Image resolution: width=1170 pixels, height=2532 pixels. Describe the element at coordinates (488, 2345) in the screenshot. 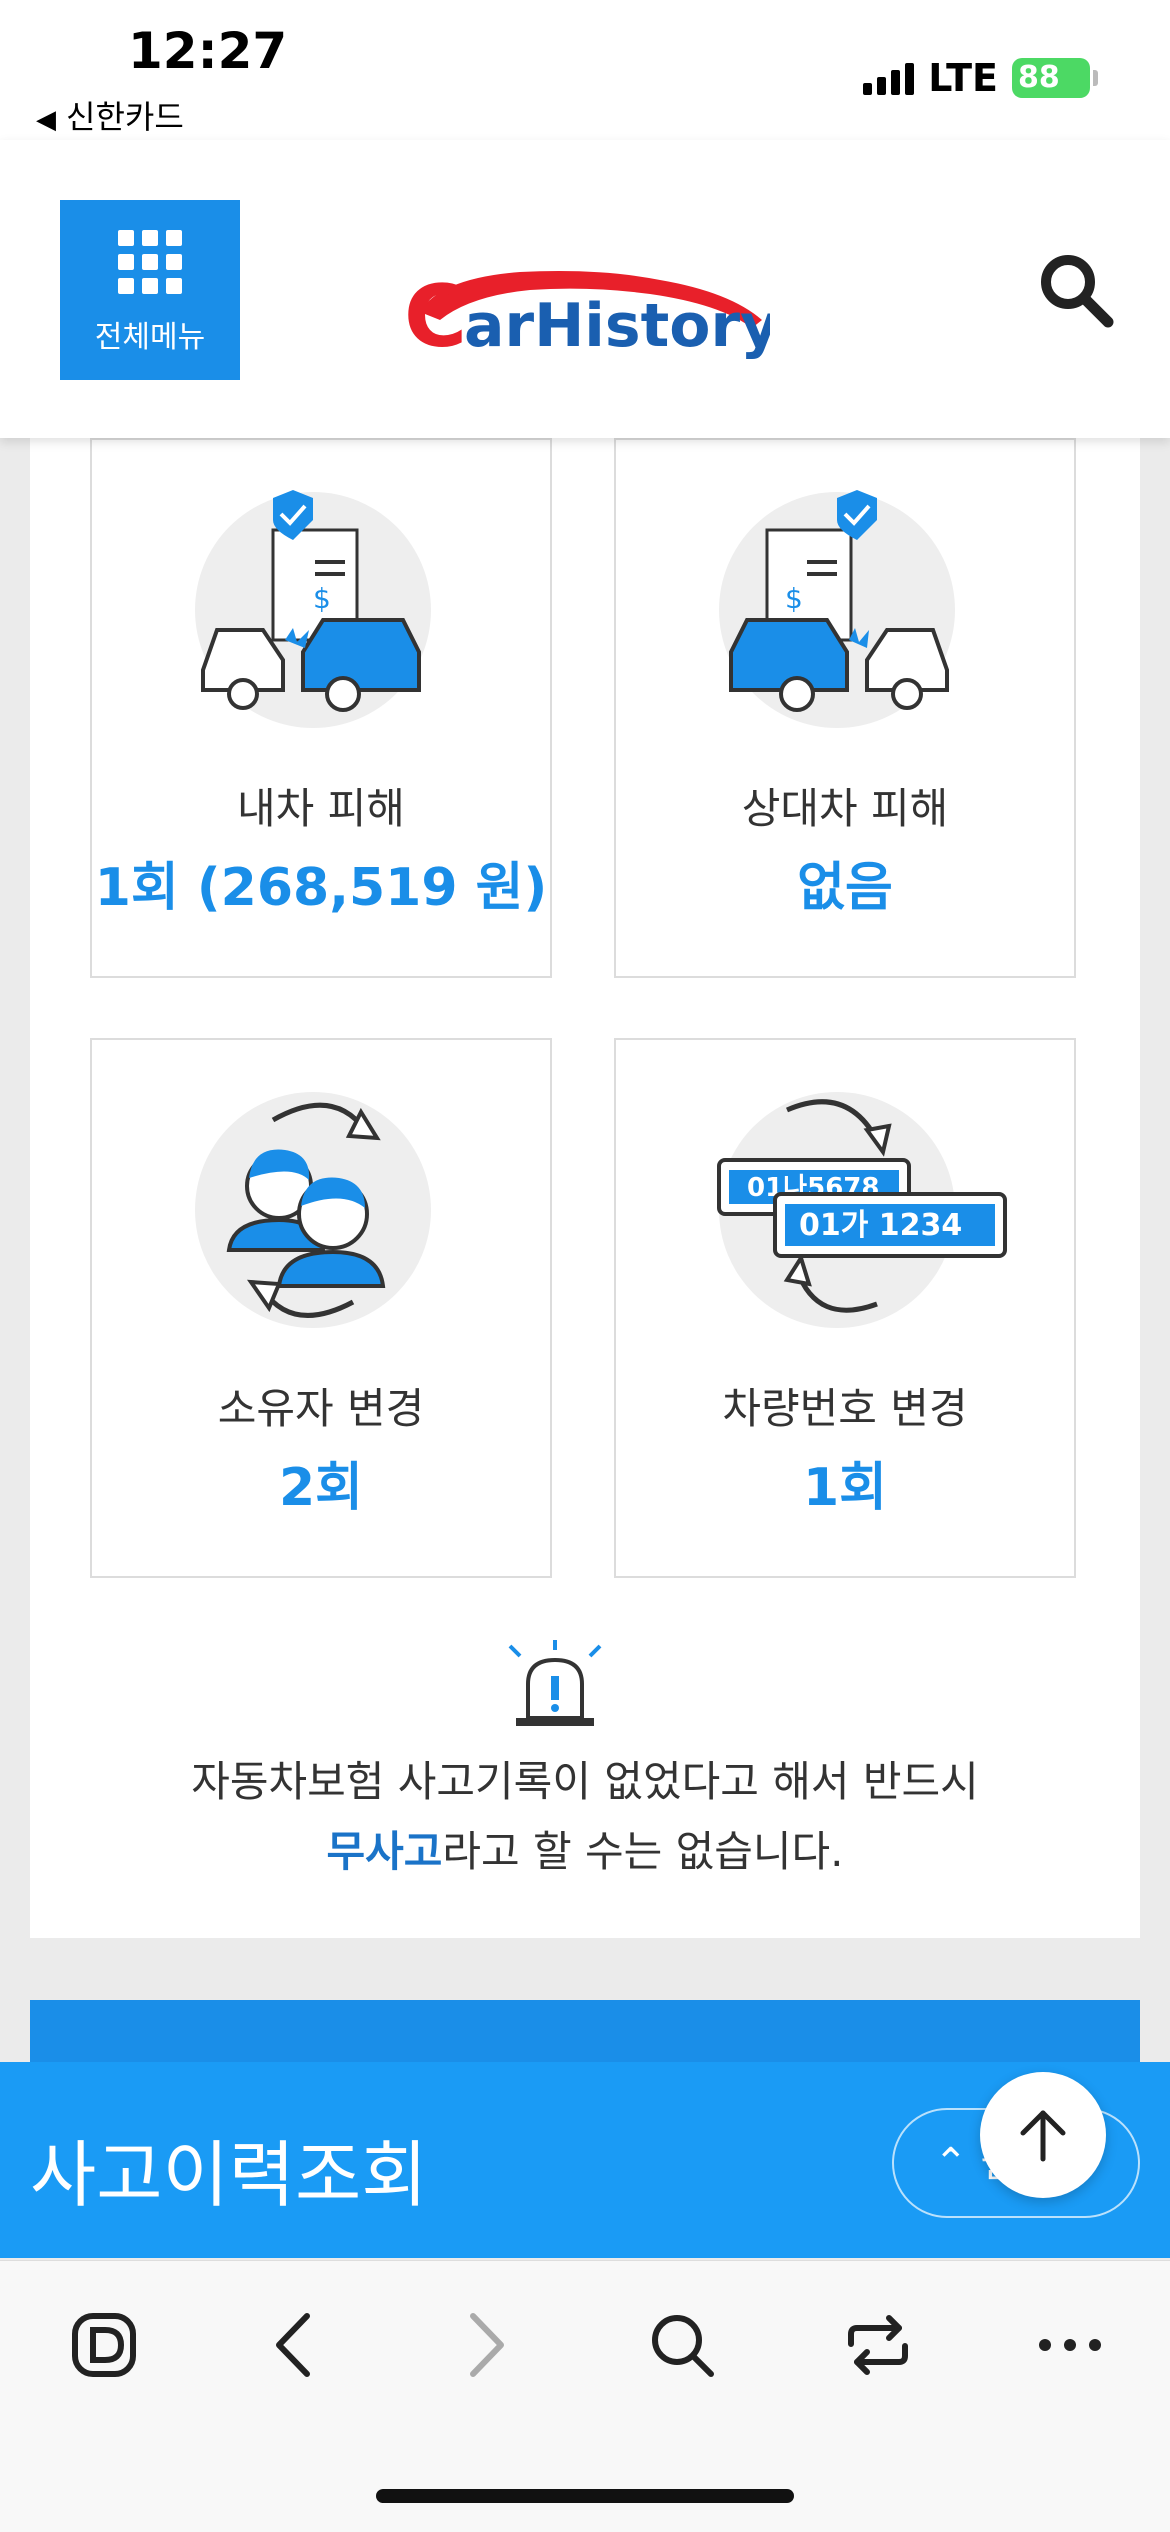

I see `forward-icon` at that location.